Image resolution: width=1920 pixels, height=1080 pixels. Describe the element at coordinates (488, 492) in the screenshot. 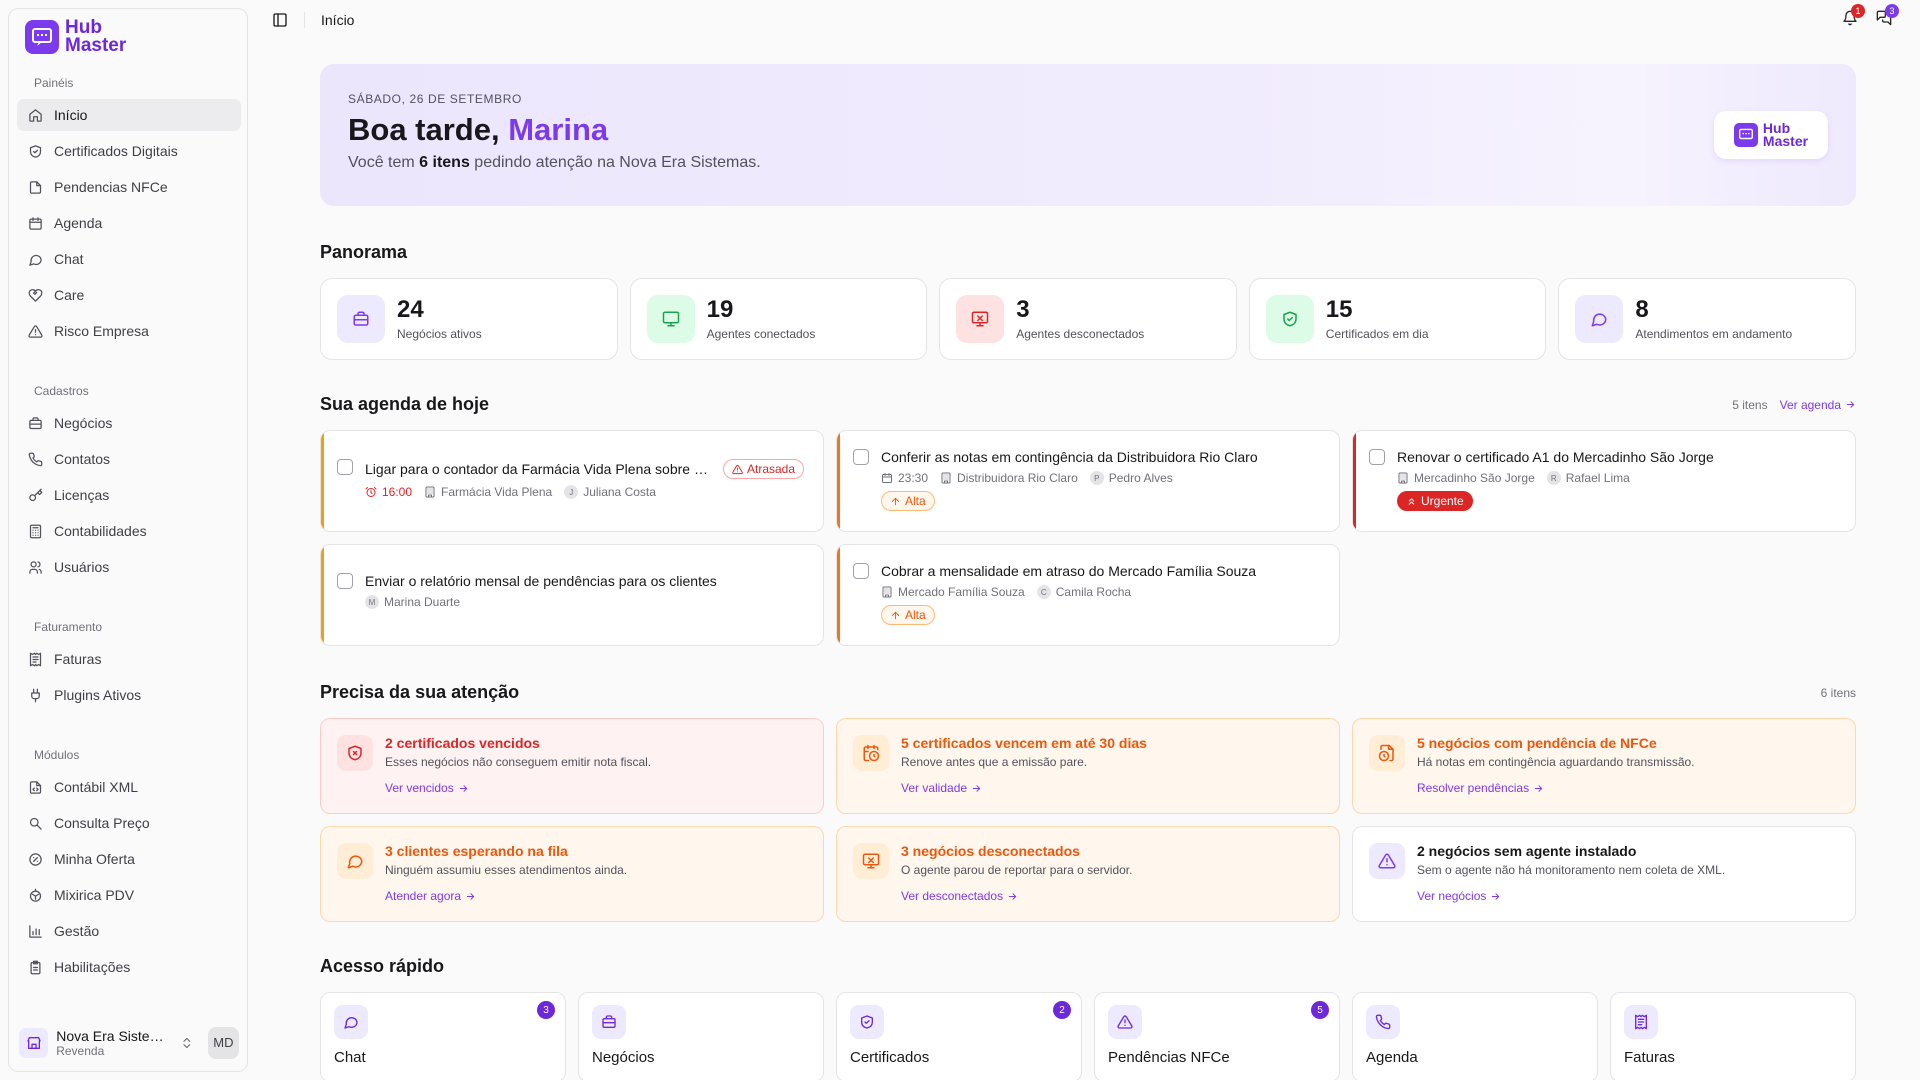

I see `task-company: Farmácia Vida Plena` at that location.